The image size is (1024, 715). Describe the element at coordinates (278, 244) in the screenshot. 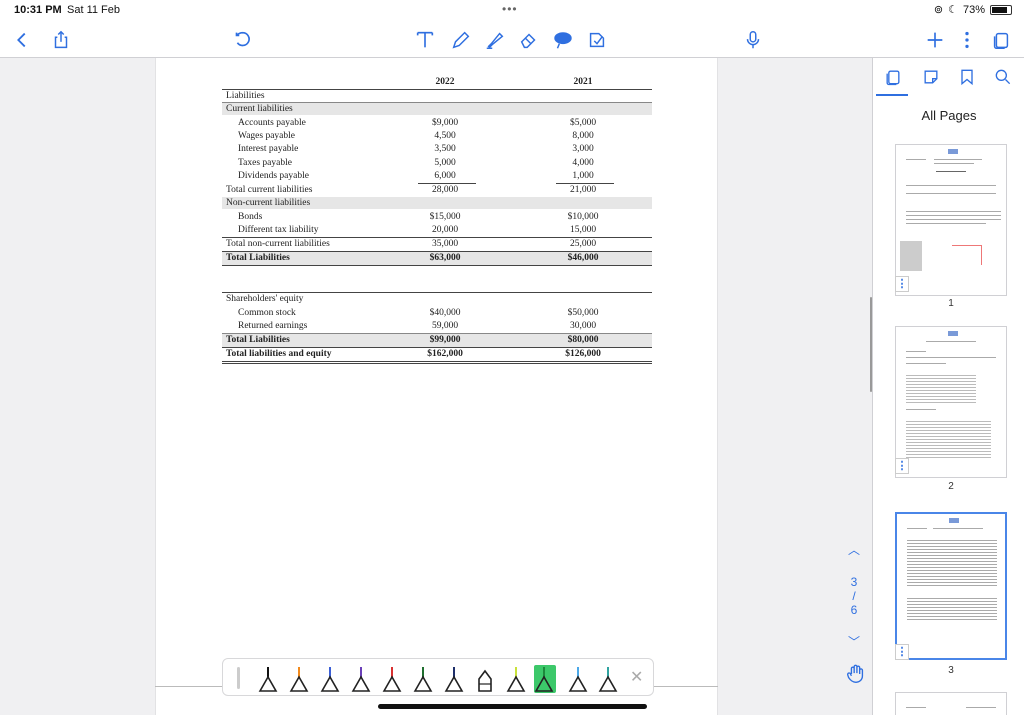

I see `total-noncurrent-label: Total non-current liabilities` at that location.